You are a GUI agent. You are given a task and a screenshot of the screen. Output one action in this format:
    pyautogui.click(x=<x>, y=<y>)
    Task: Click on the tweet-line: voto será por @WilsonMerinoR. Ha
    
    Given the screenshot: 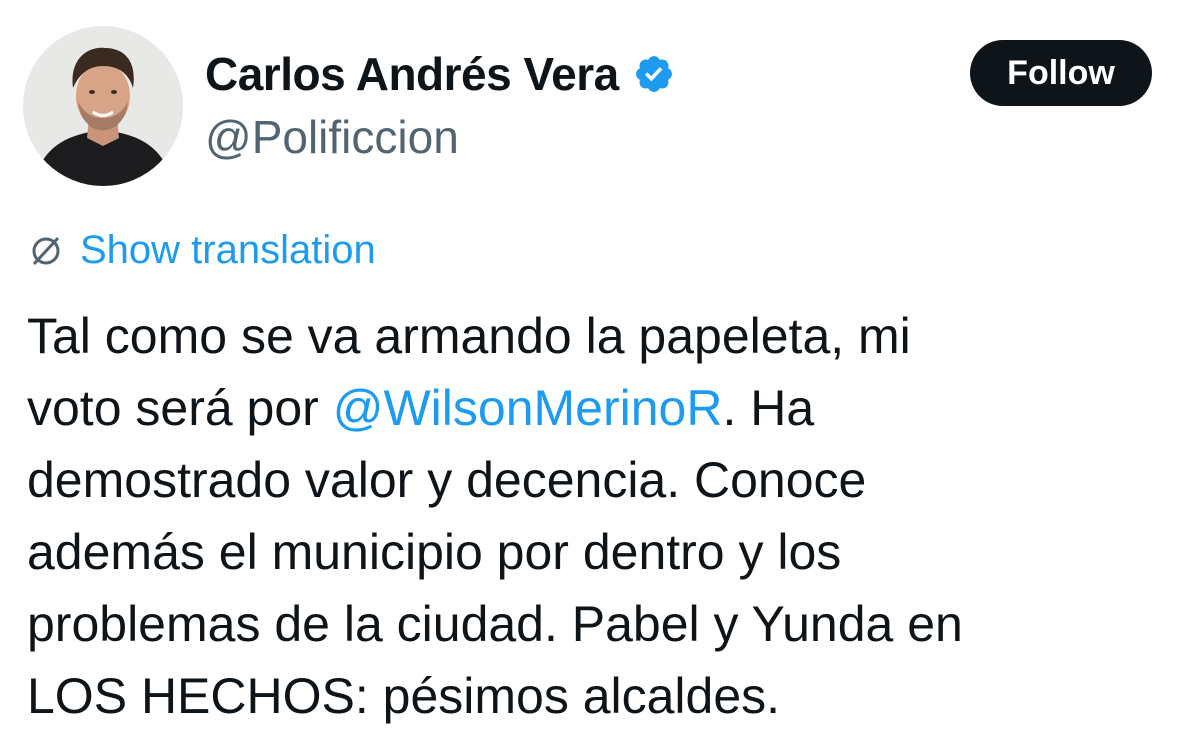 What is the action you would take?
    pyautogui.click(x=602, y=408)
    